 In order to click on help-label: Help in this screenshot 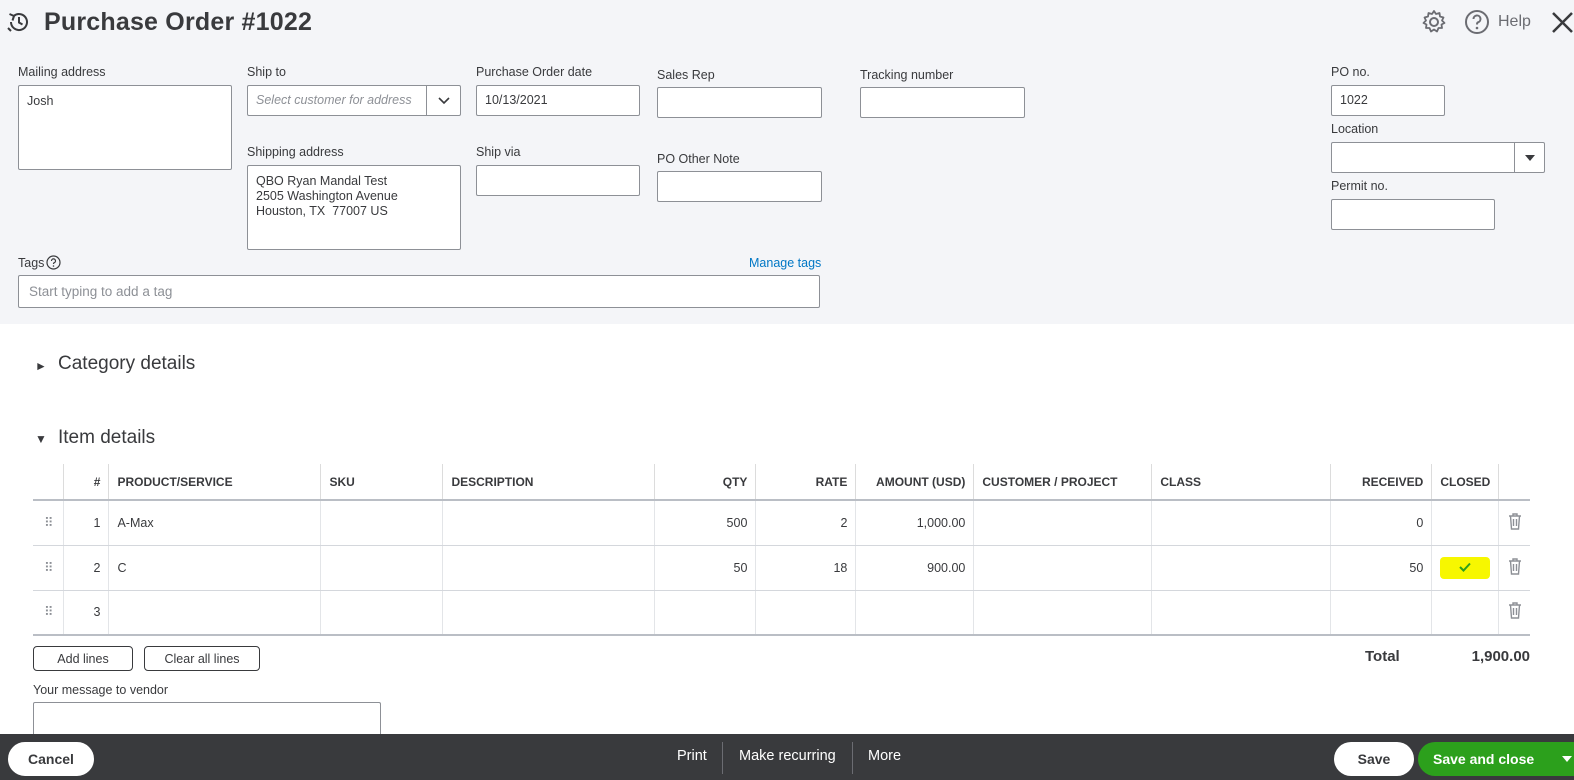, I will do `click(1514, 22)`.